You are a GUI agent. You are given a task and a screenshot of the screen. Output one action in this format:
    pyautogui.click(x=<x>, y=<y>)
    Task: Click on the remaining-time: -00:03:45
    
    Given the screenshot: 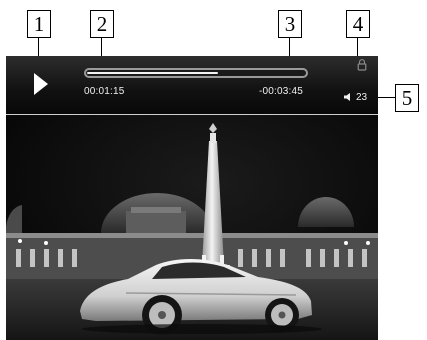 What is the action you would take?
    pyautogui.click(x=281, y=91)
    